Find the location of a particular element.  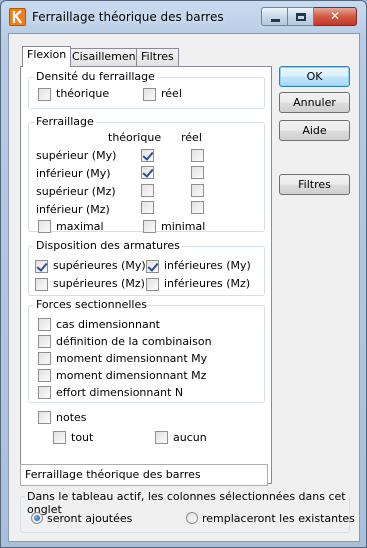

inferieures-my-checkbox is located at coordinates (152, 266).